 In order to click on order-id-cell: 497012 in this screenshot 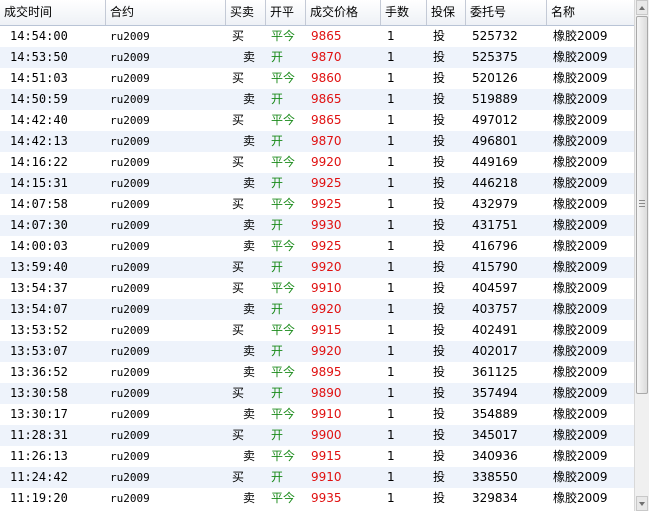, I will do `click(495, 120)`.